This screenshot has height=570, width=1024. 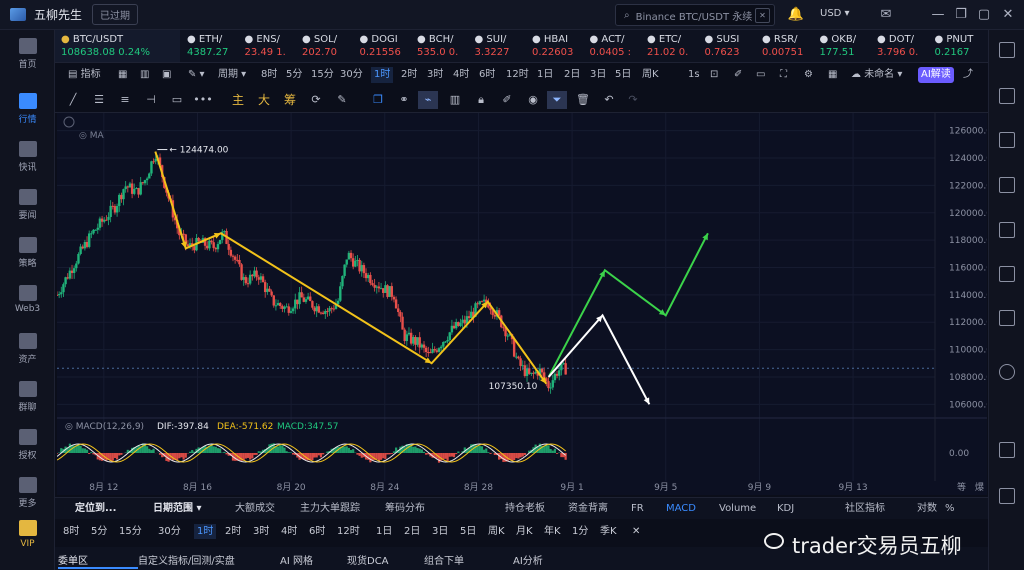 What do you see at coordinates (557, 100) in the screenshot?
I see `filter-icon: ⏷` at bounding box center [557, 100].